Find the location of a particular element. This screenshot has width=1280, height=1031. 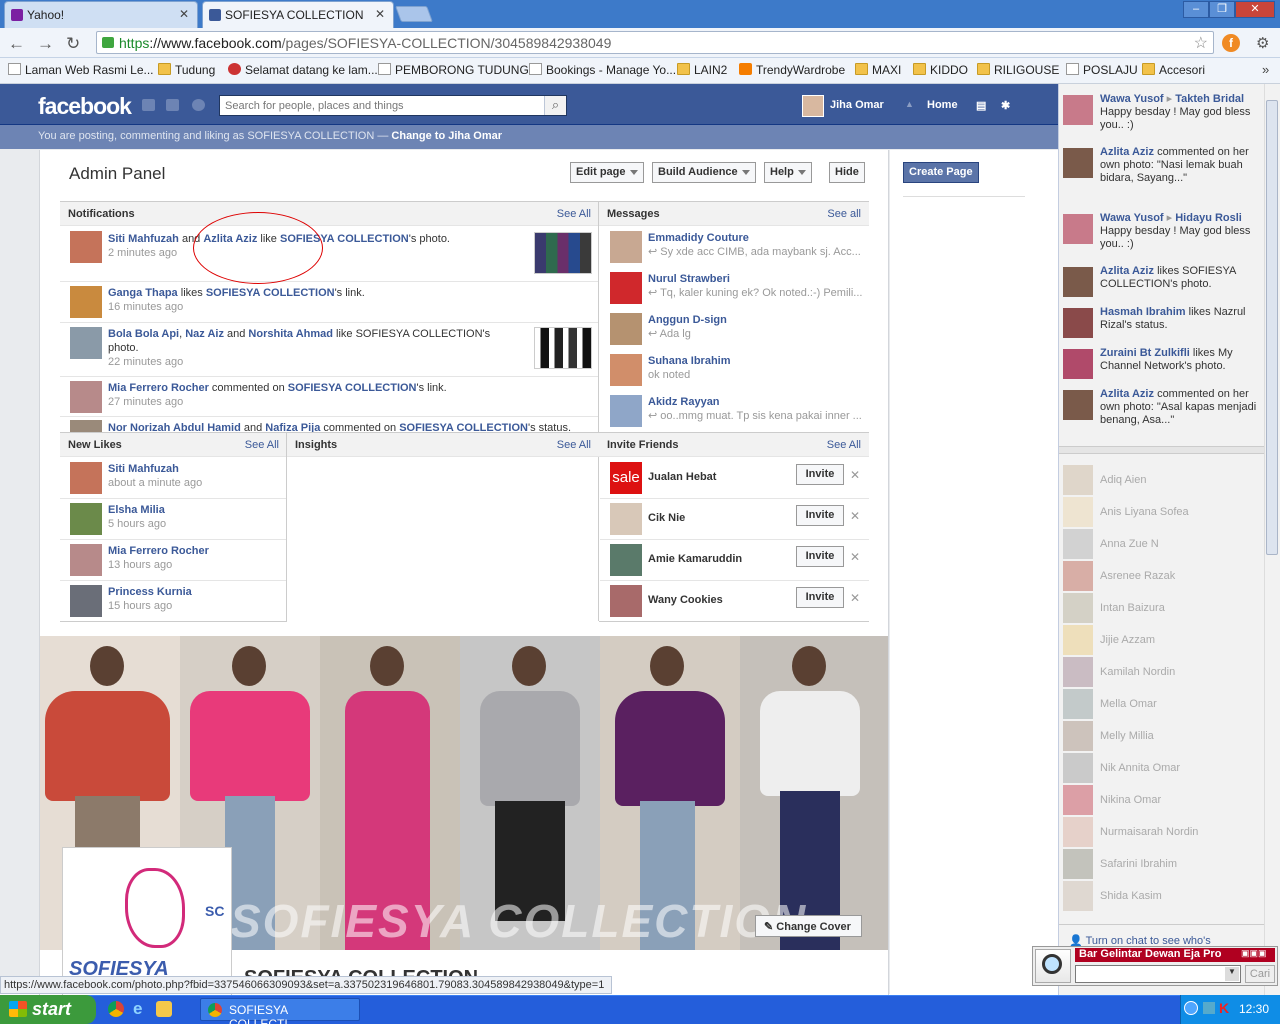

person-link: Nor Norizah Abdul Hamid is located at coordinates (174, 427).